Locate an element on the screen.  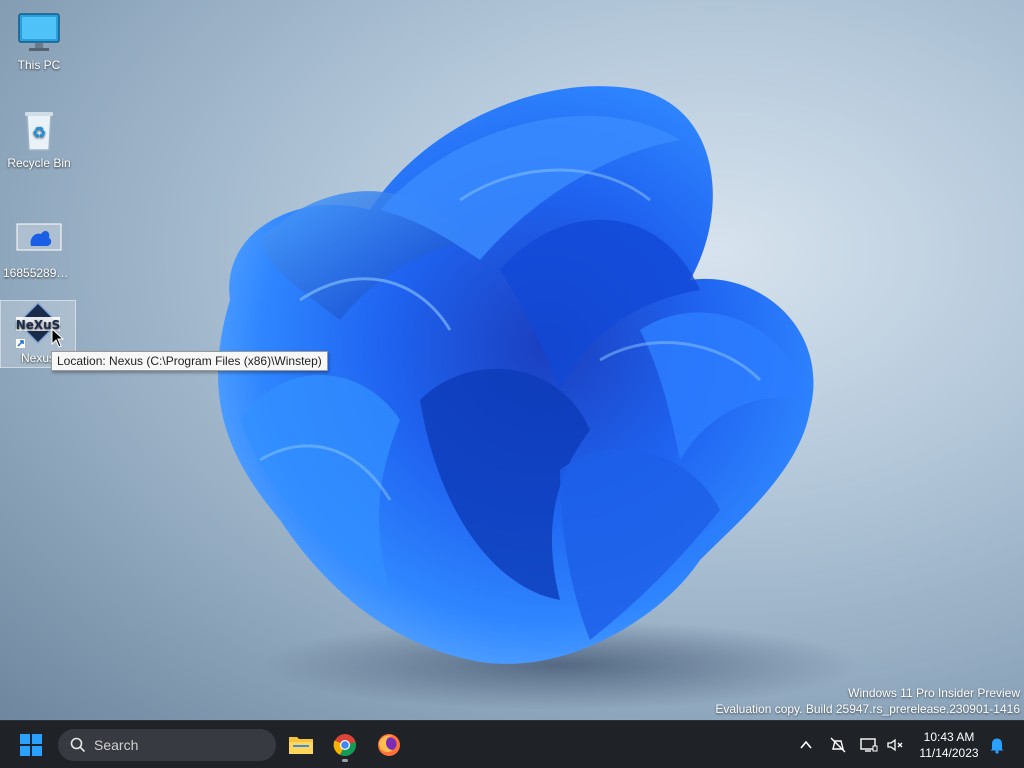
search-icon is located at coordinates (78, 745).